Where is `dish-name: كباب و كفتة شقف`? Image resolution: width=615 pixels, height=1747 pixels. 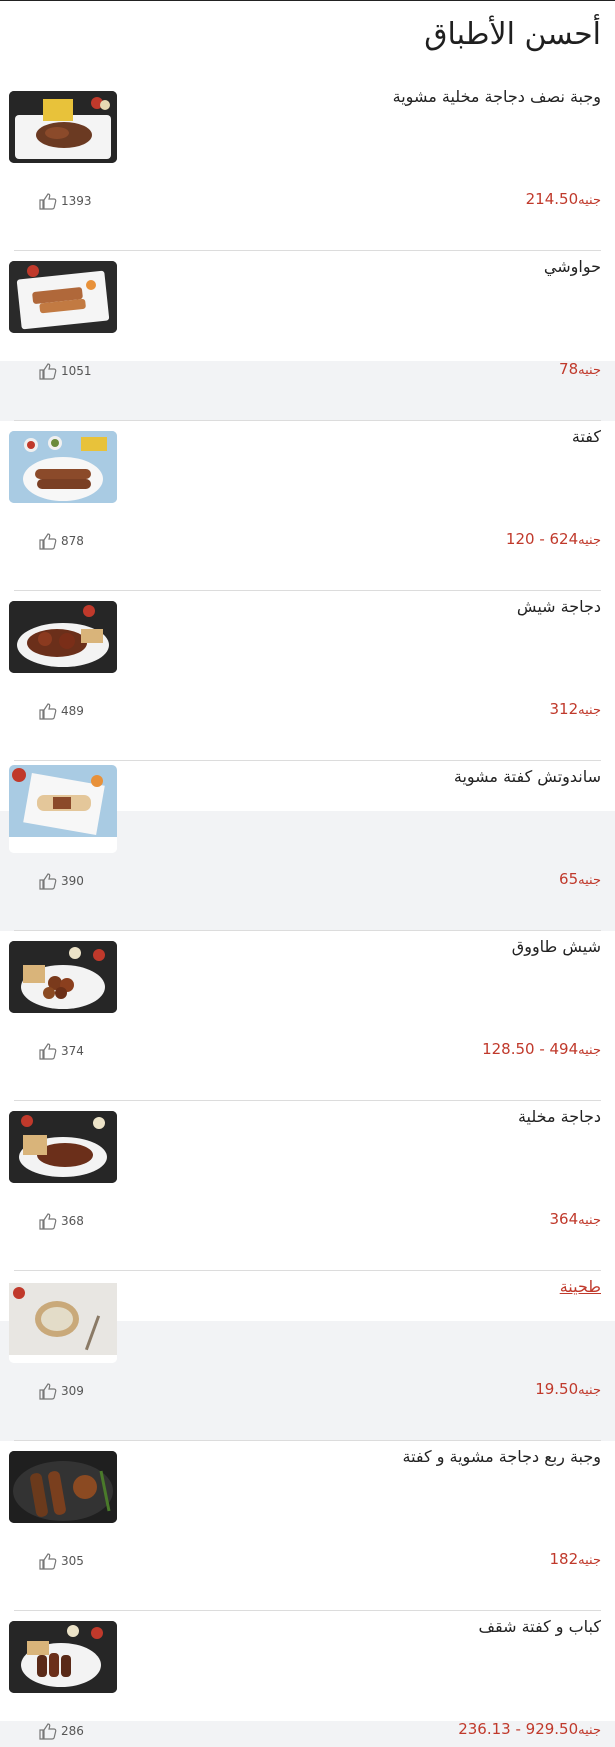 dish-name: كباب و كفتة شقف is located at coordinates (539, 1626).